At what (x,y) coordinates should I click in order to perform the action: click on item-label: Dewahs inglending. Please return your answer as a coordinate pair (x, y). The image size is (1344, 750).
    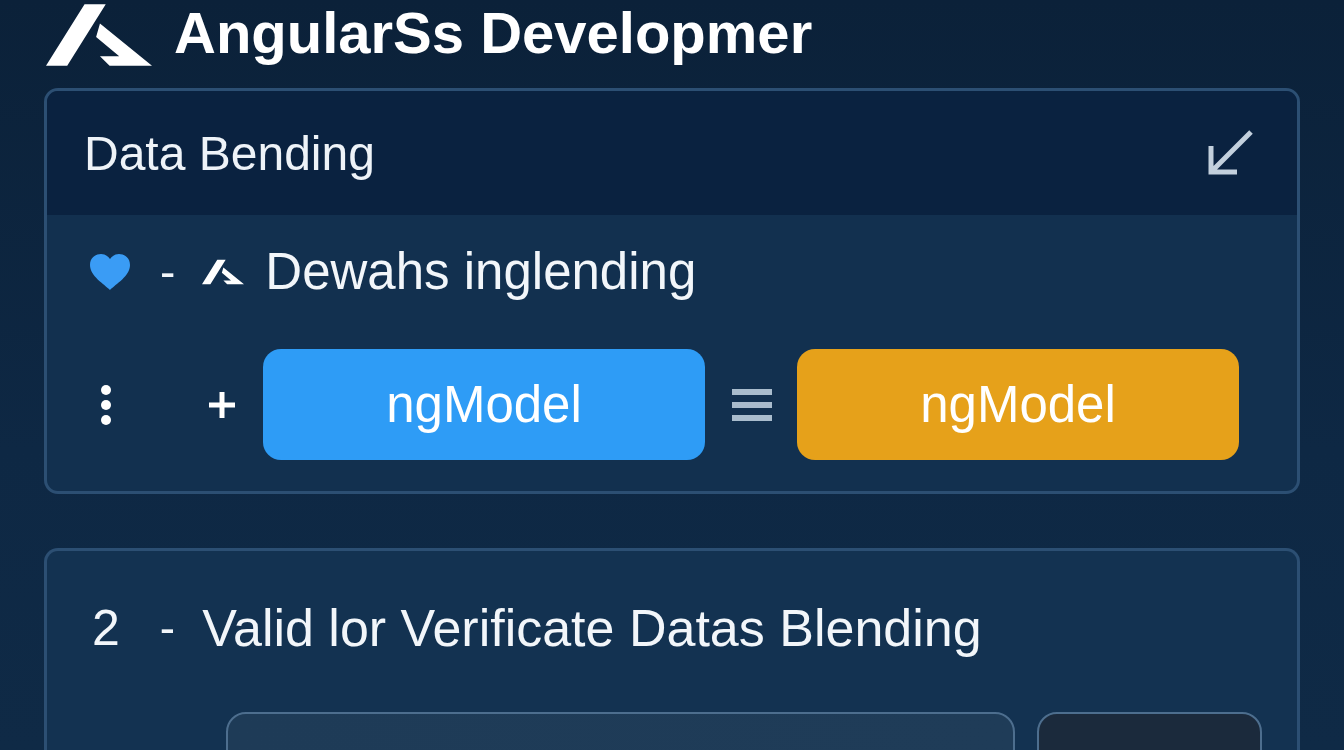
    Looking at the image, I should click on (481, 272).